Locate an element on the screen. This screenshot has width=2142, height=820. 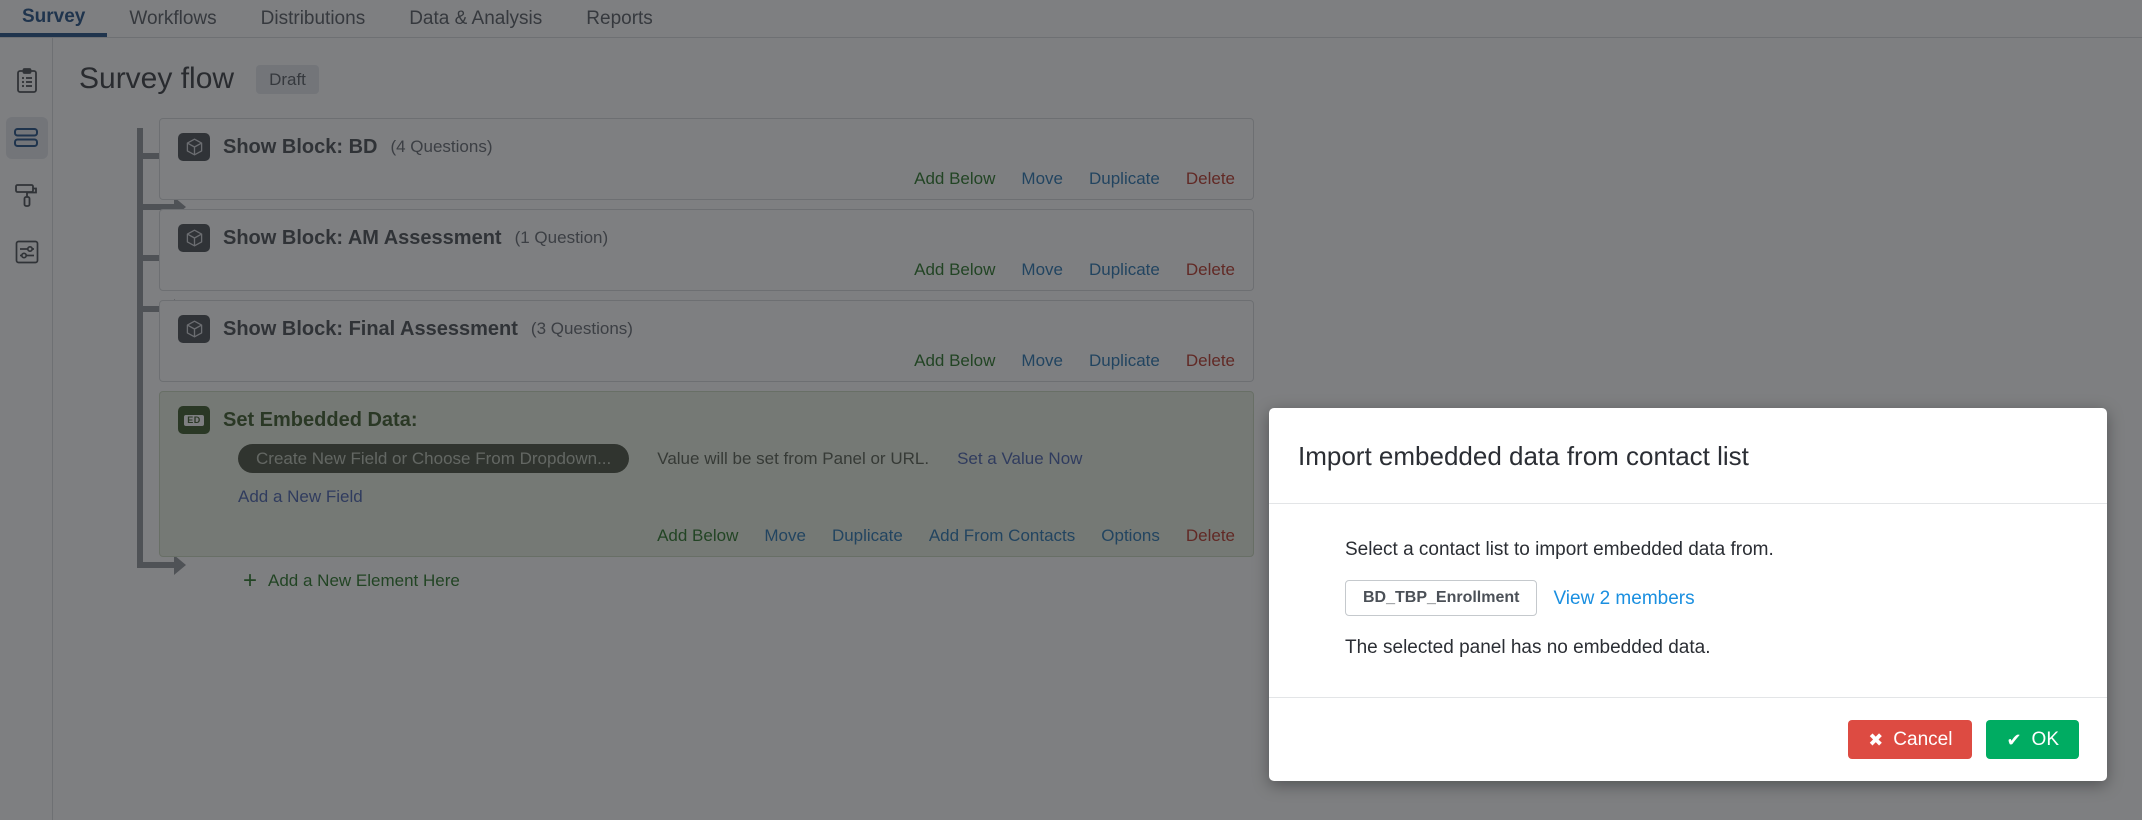
check-icon: ✔ is located at coordinates (2014, 739).